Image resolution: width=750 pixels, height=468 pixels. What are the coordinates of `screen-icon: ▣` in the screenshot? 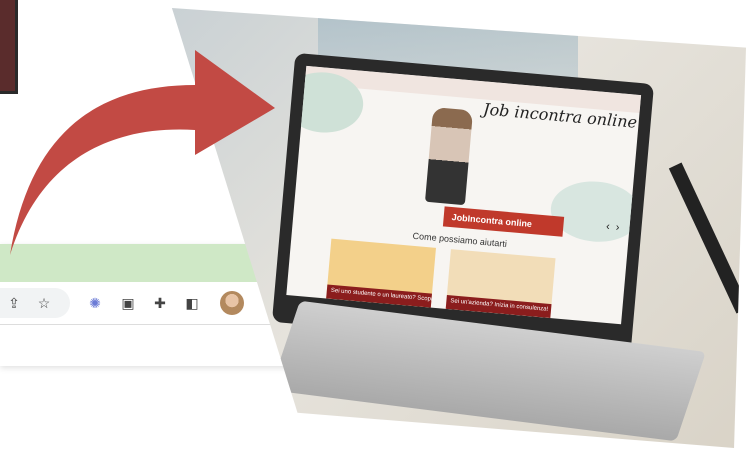 It's located at (128, 303).